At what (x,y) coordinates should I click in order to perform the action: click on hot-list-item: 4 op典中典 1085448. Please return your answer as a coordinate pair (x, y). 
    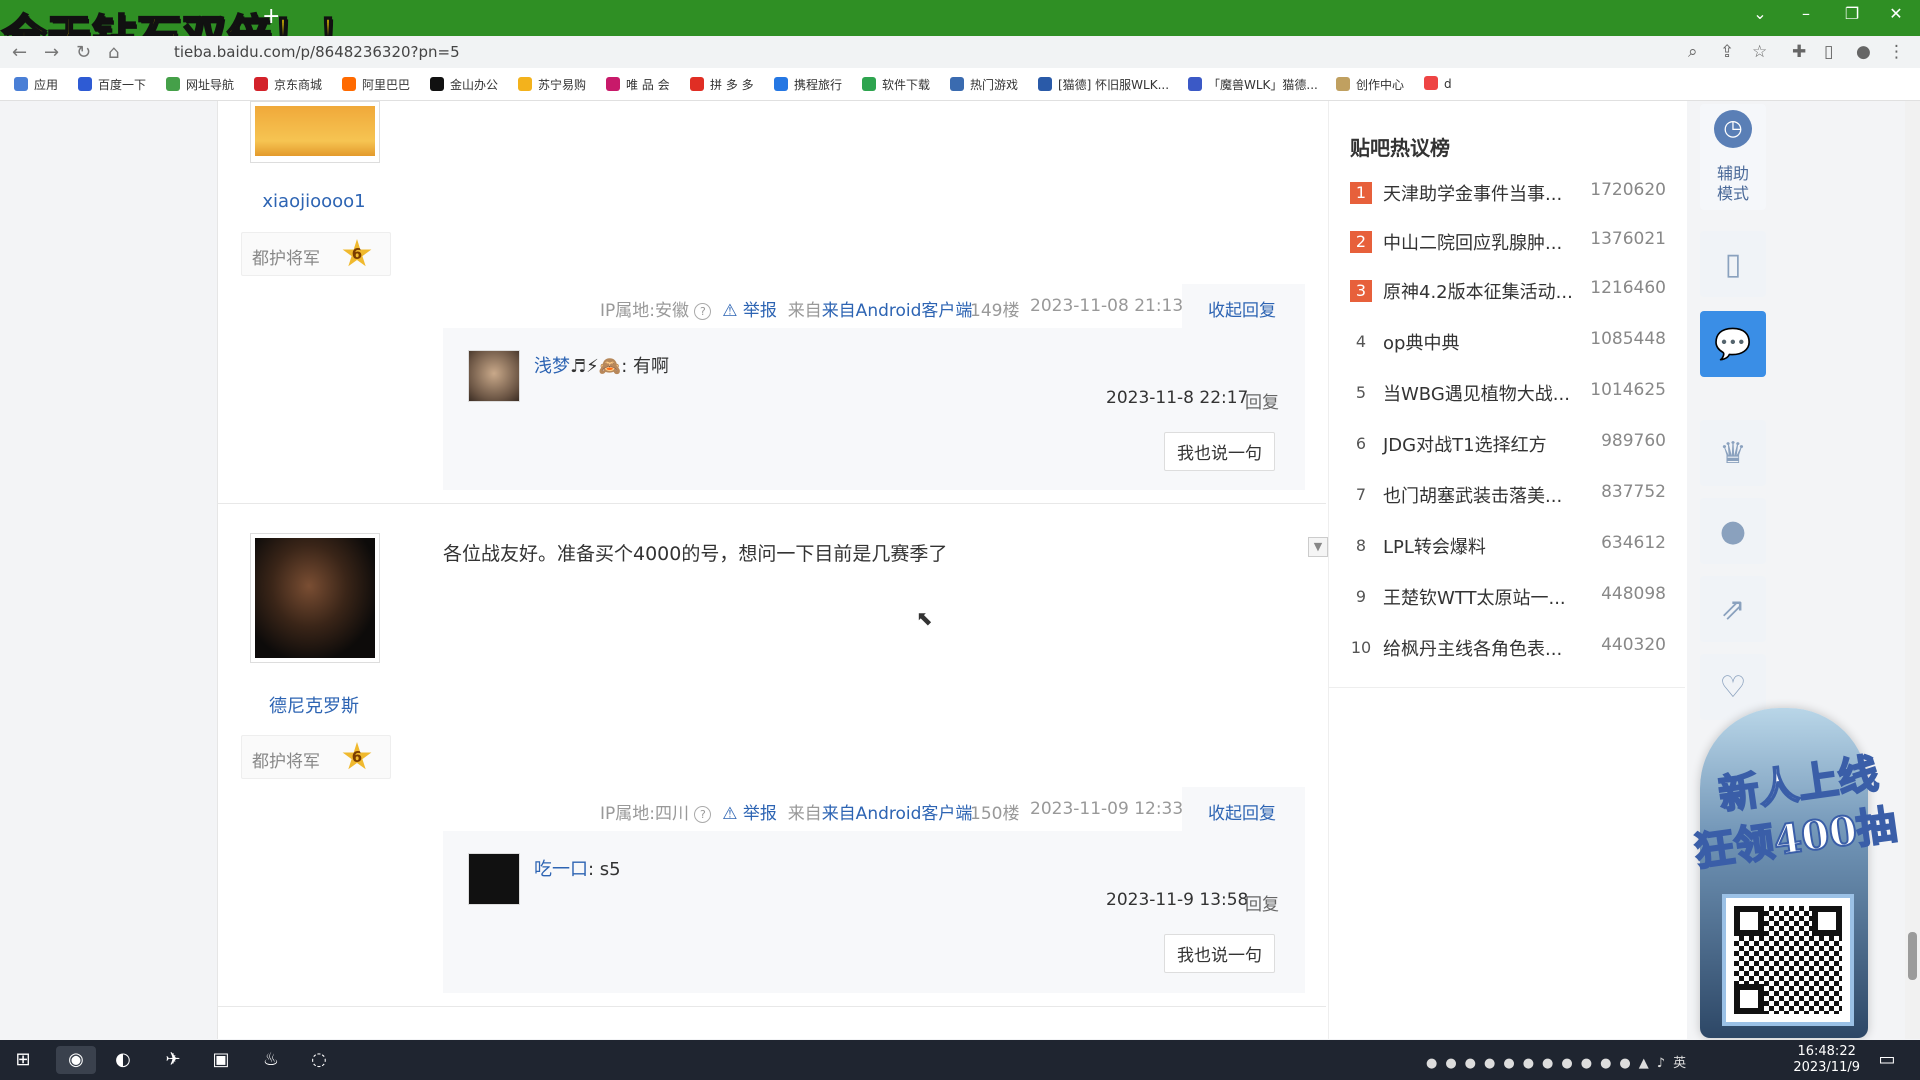
    Looking at the image, I should click on (1508, 344).